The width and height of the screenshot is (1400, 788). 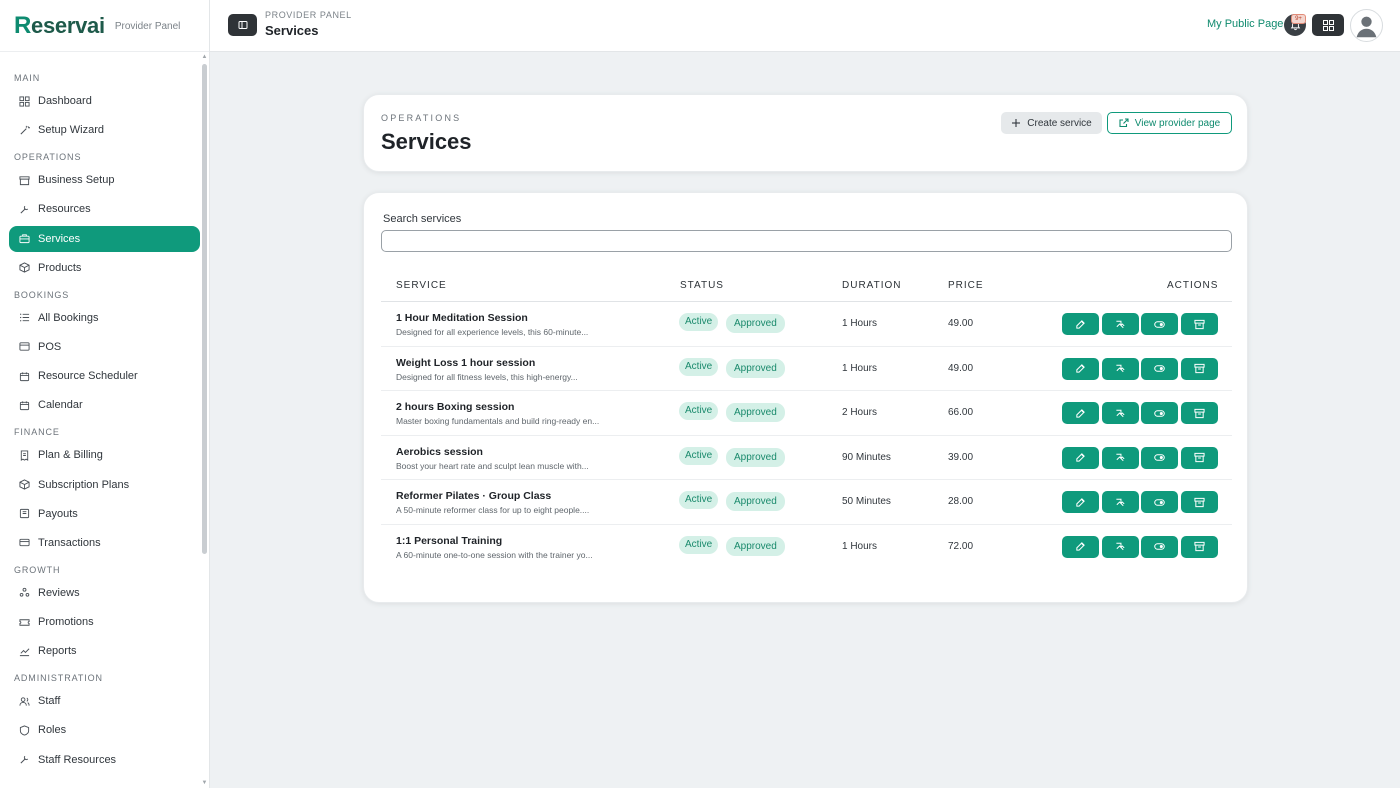 I want to click on duration-cell: 50 Minutes, so click(x=866, y=501).